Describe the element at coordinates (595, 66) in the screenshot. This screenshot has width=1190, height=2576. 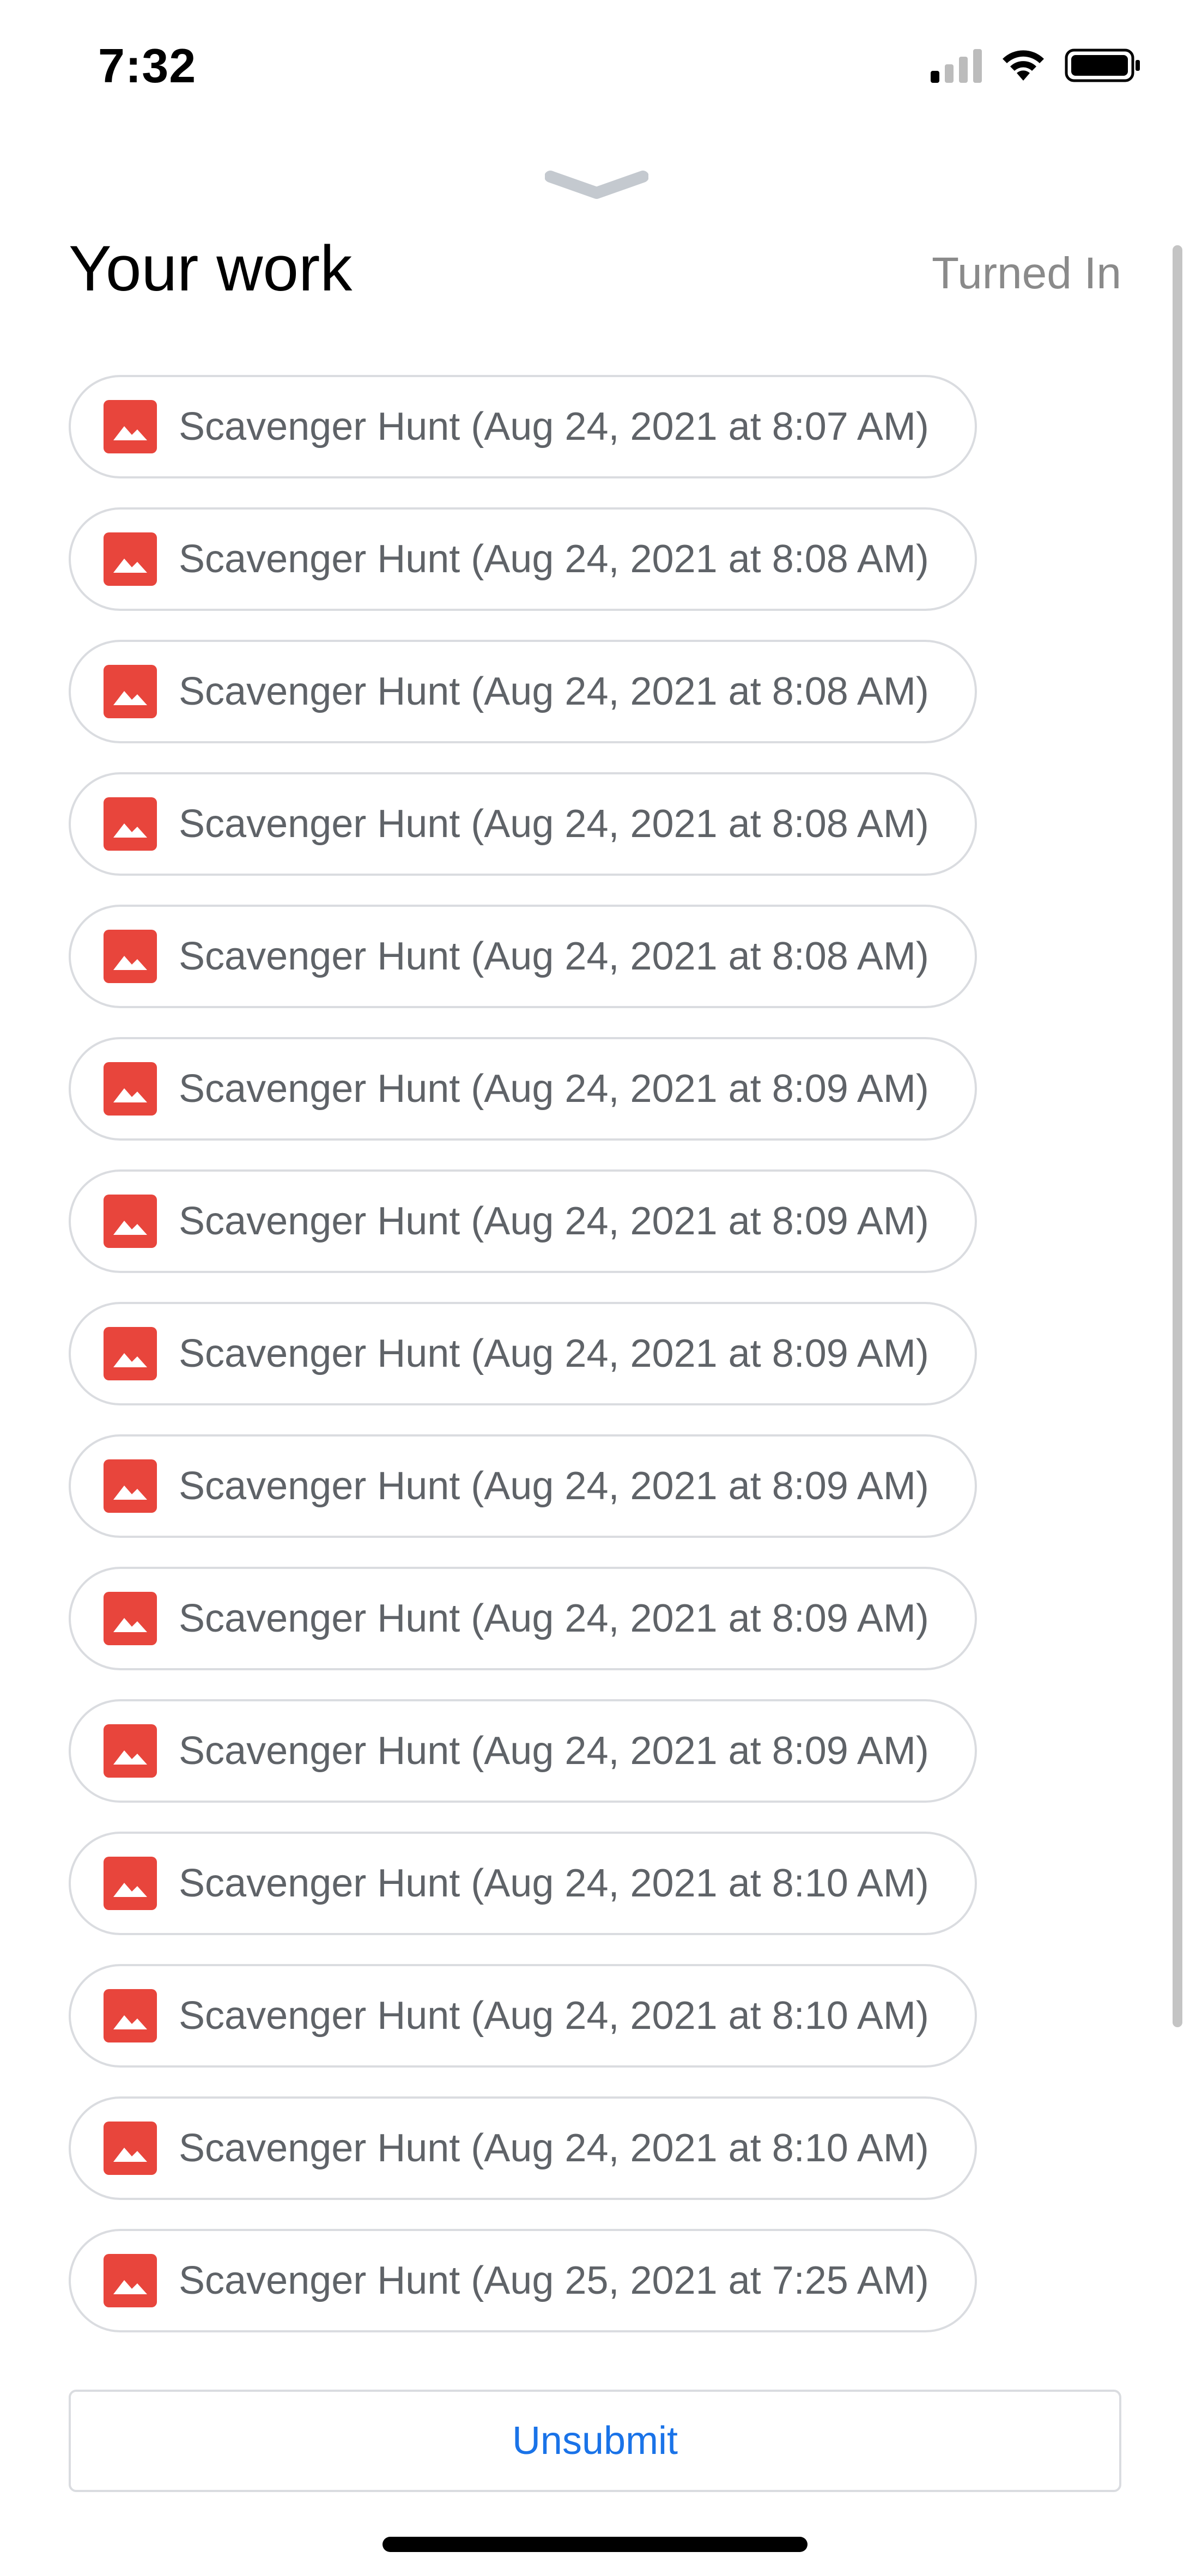
I see `status-bar: 7:32` at that location.